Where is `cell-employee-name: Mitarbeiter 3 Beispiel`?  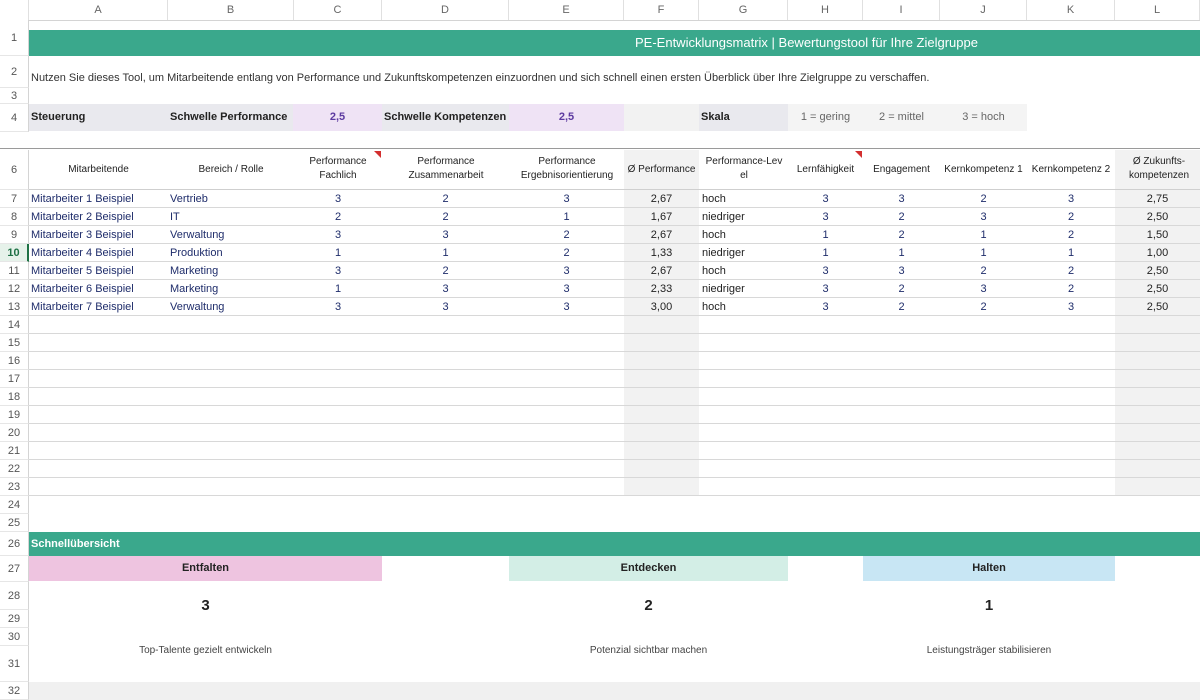 cell-employee-name: Mitarbeiter 3 Beispiel is located at coordinates (98, 235).